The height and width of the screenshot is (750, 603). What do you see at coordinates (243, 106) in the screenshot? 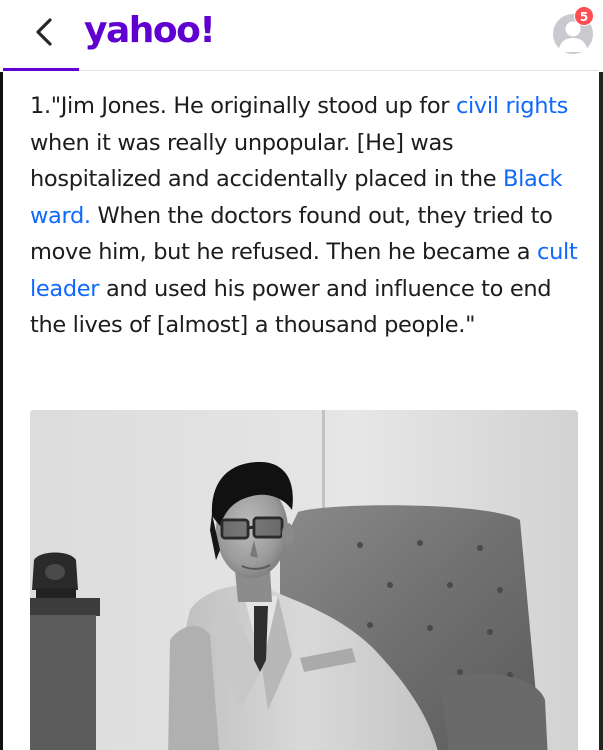
I see `article-text: 1."Jim Jones. He originally stood up for` at bounding box center [243, 106].